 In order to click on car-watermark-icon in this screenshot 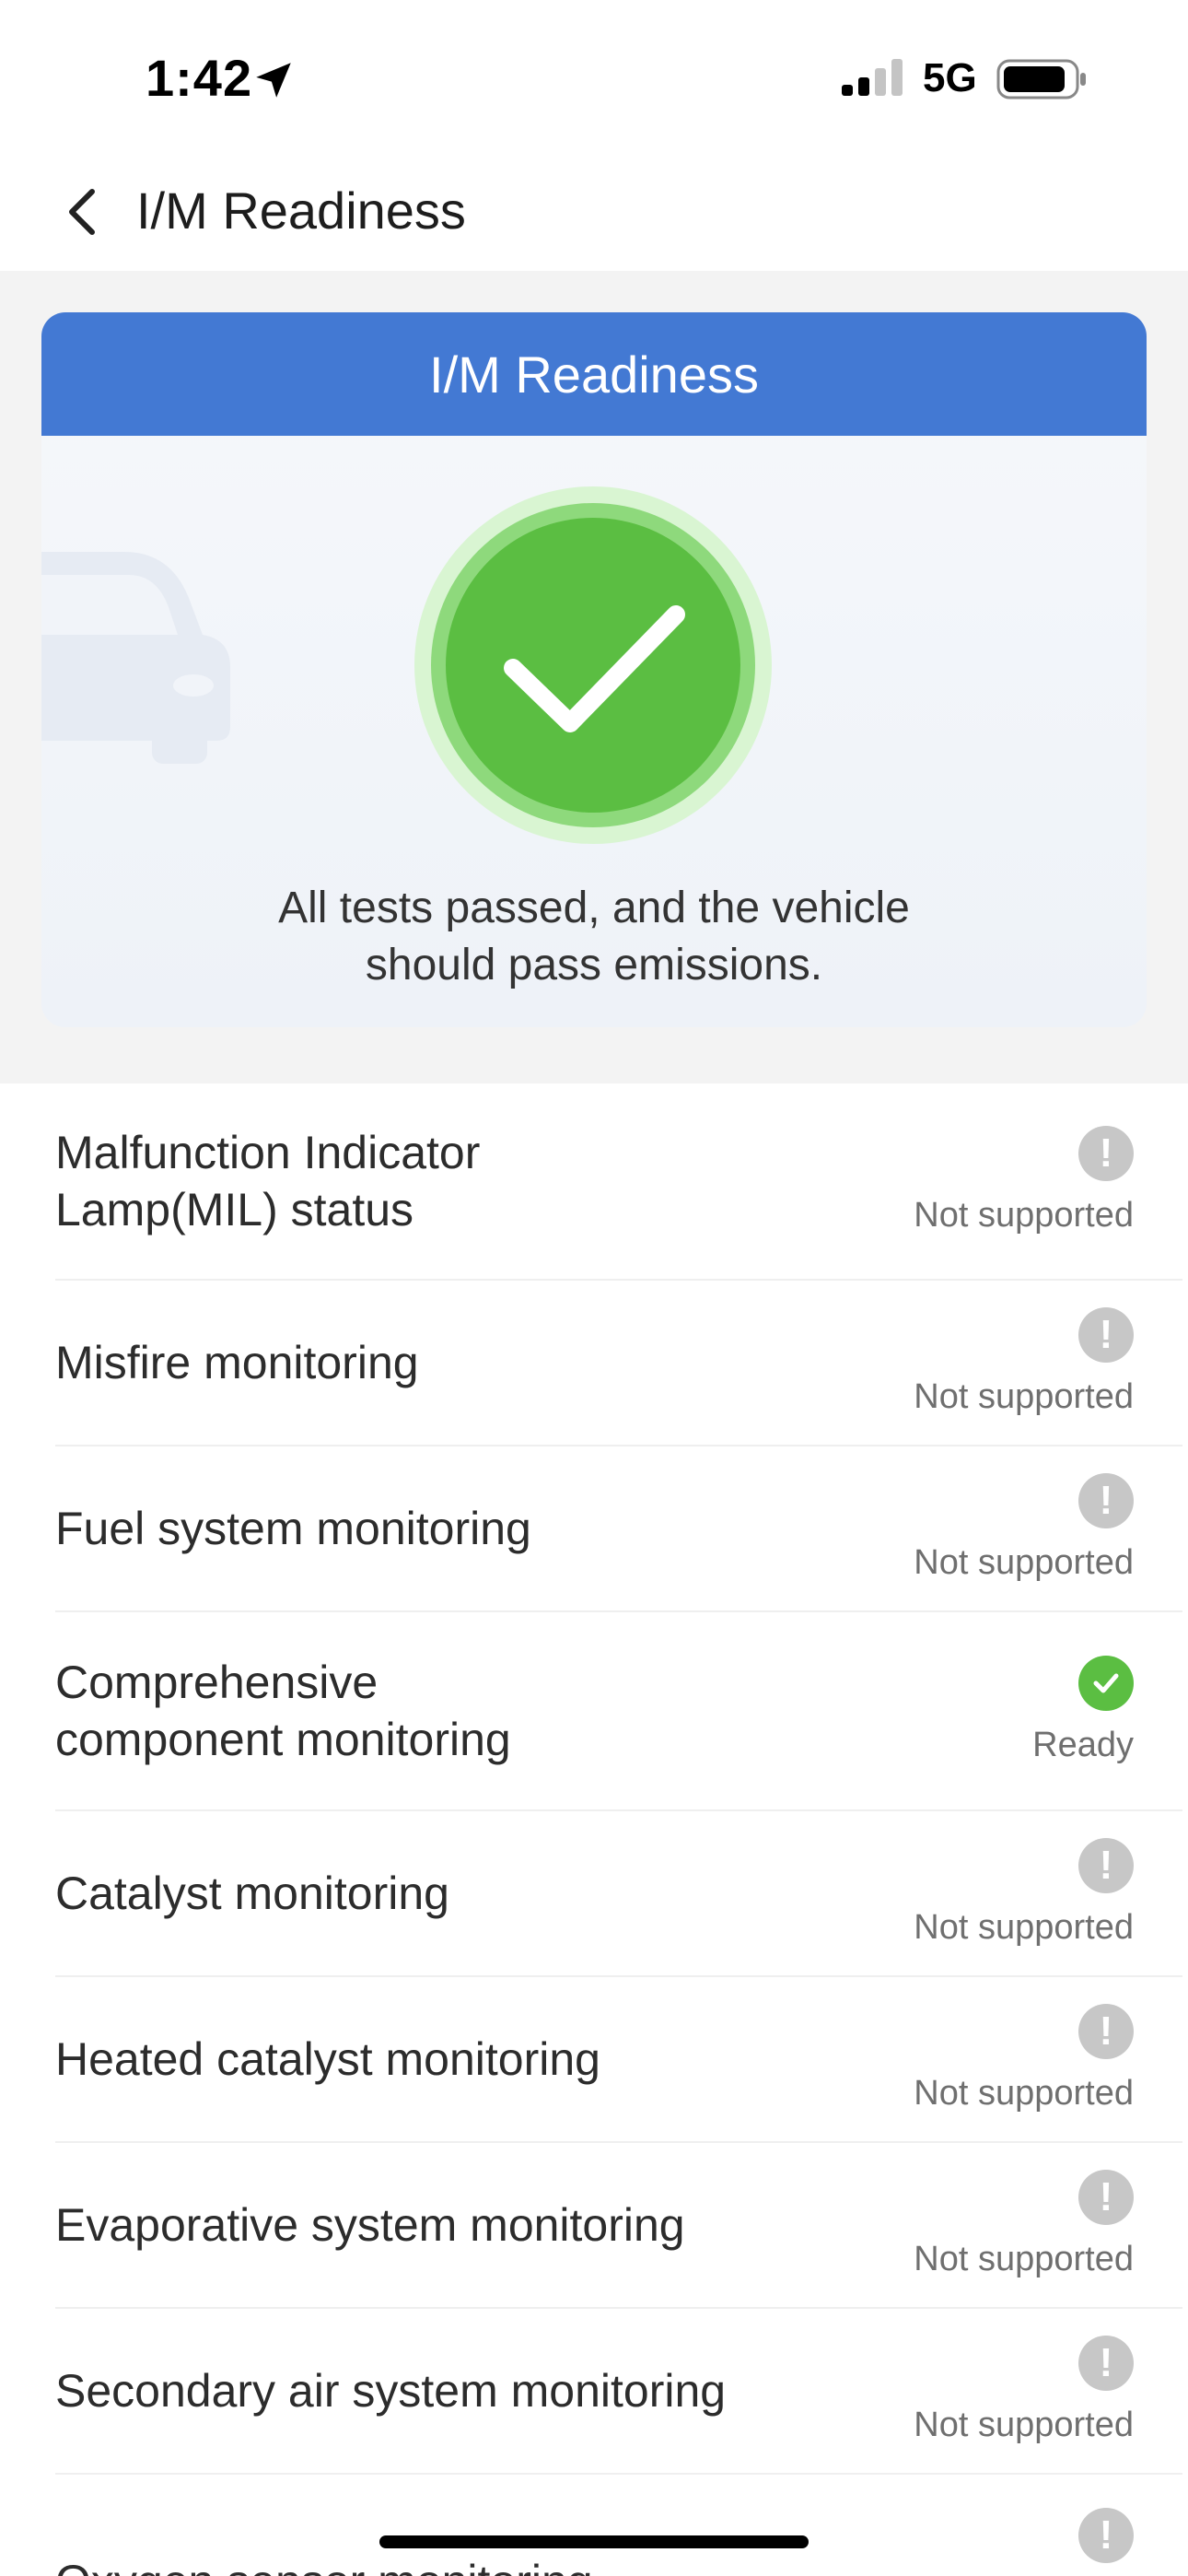, I will do `click(135, 658)`.